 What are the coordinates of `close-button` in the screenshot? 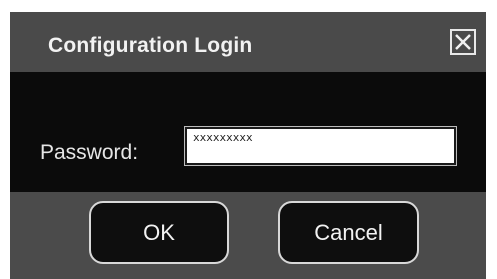 It's located at (463, 42).